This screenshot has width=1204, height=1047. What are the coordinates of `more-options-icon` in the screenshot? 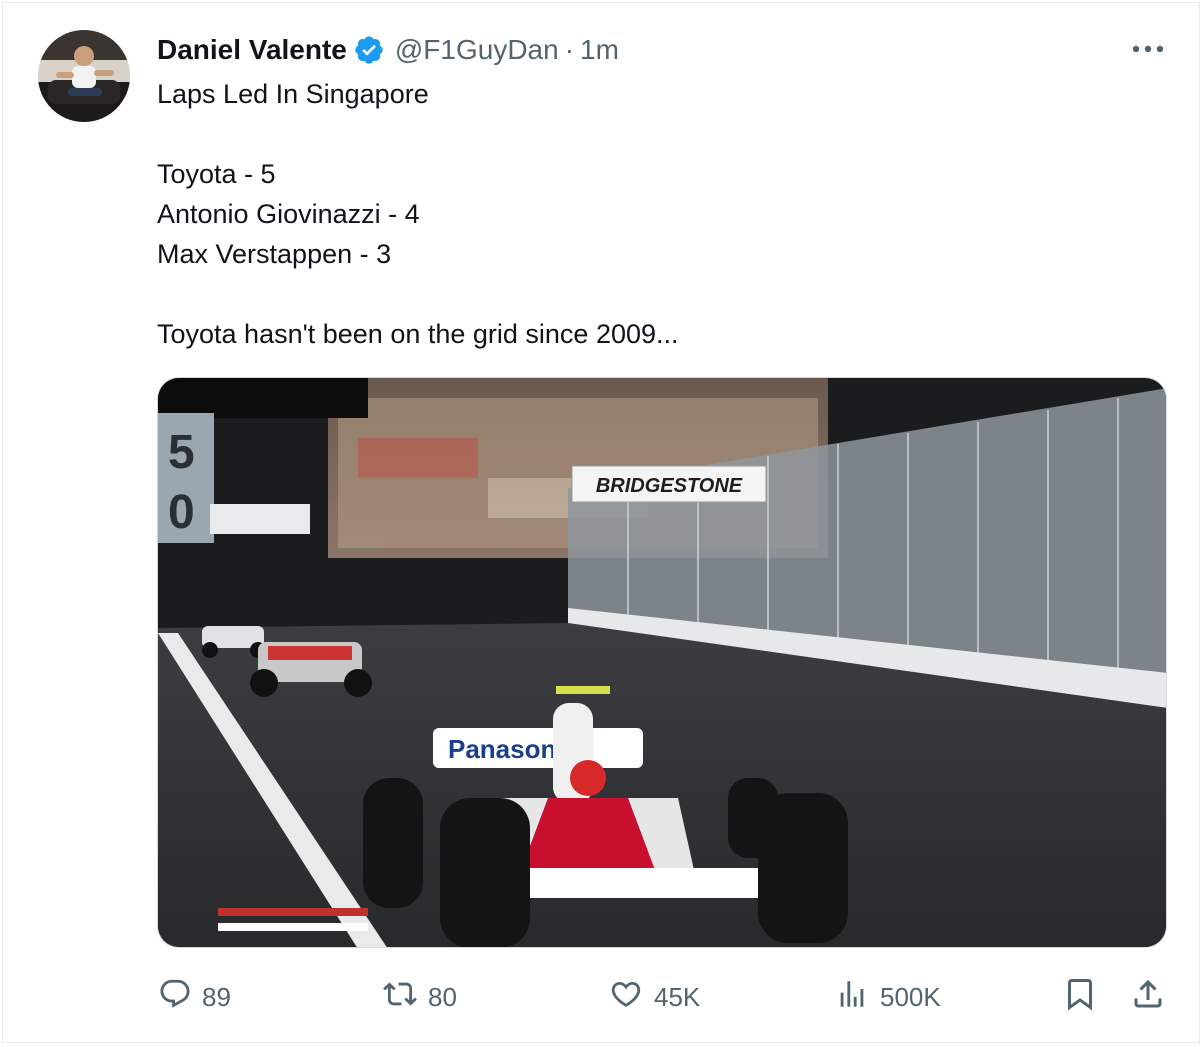 It's located at (1148, 49).